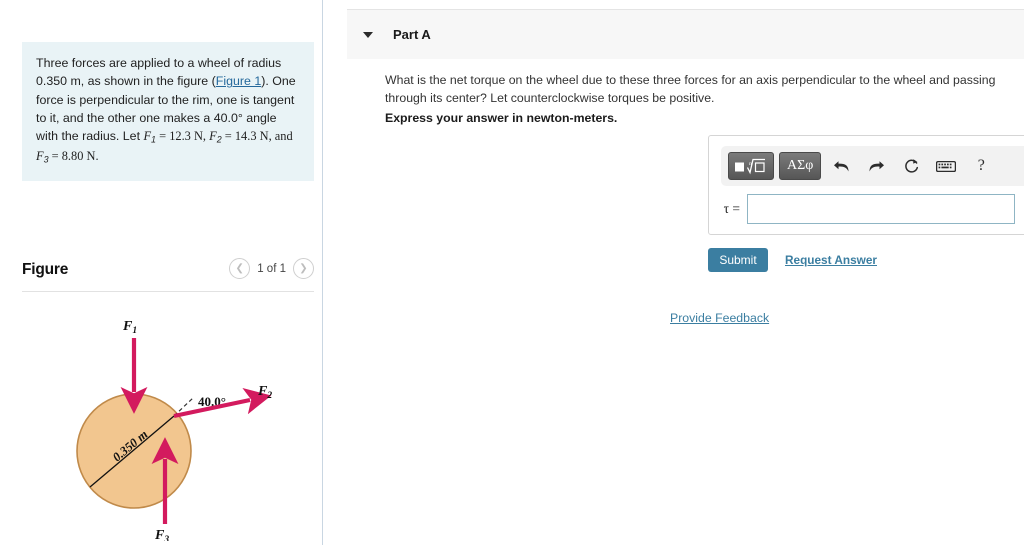  What do you see at coordinates (45, 269) in the screenshot?
I see `figure-title: Figure` at bounding box center [45, 269].